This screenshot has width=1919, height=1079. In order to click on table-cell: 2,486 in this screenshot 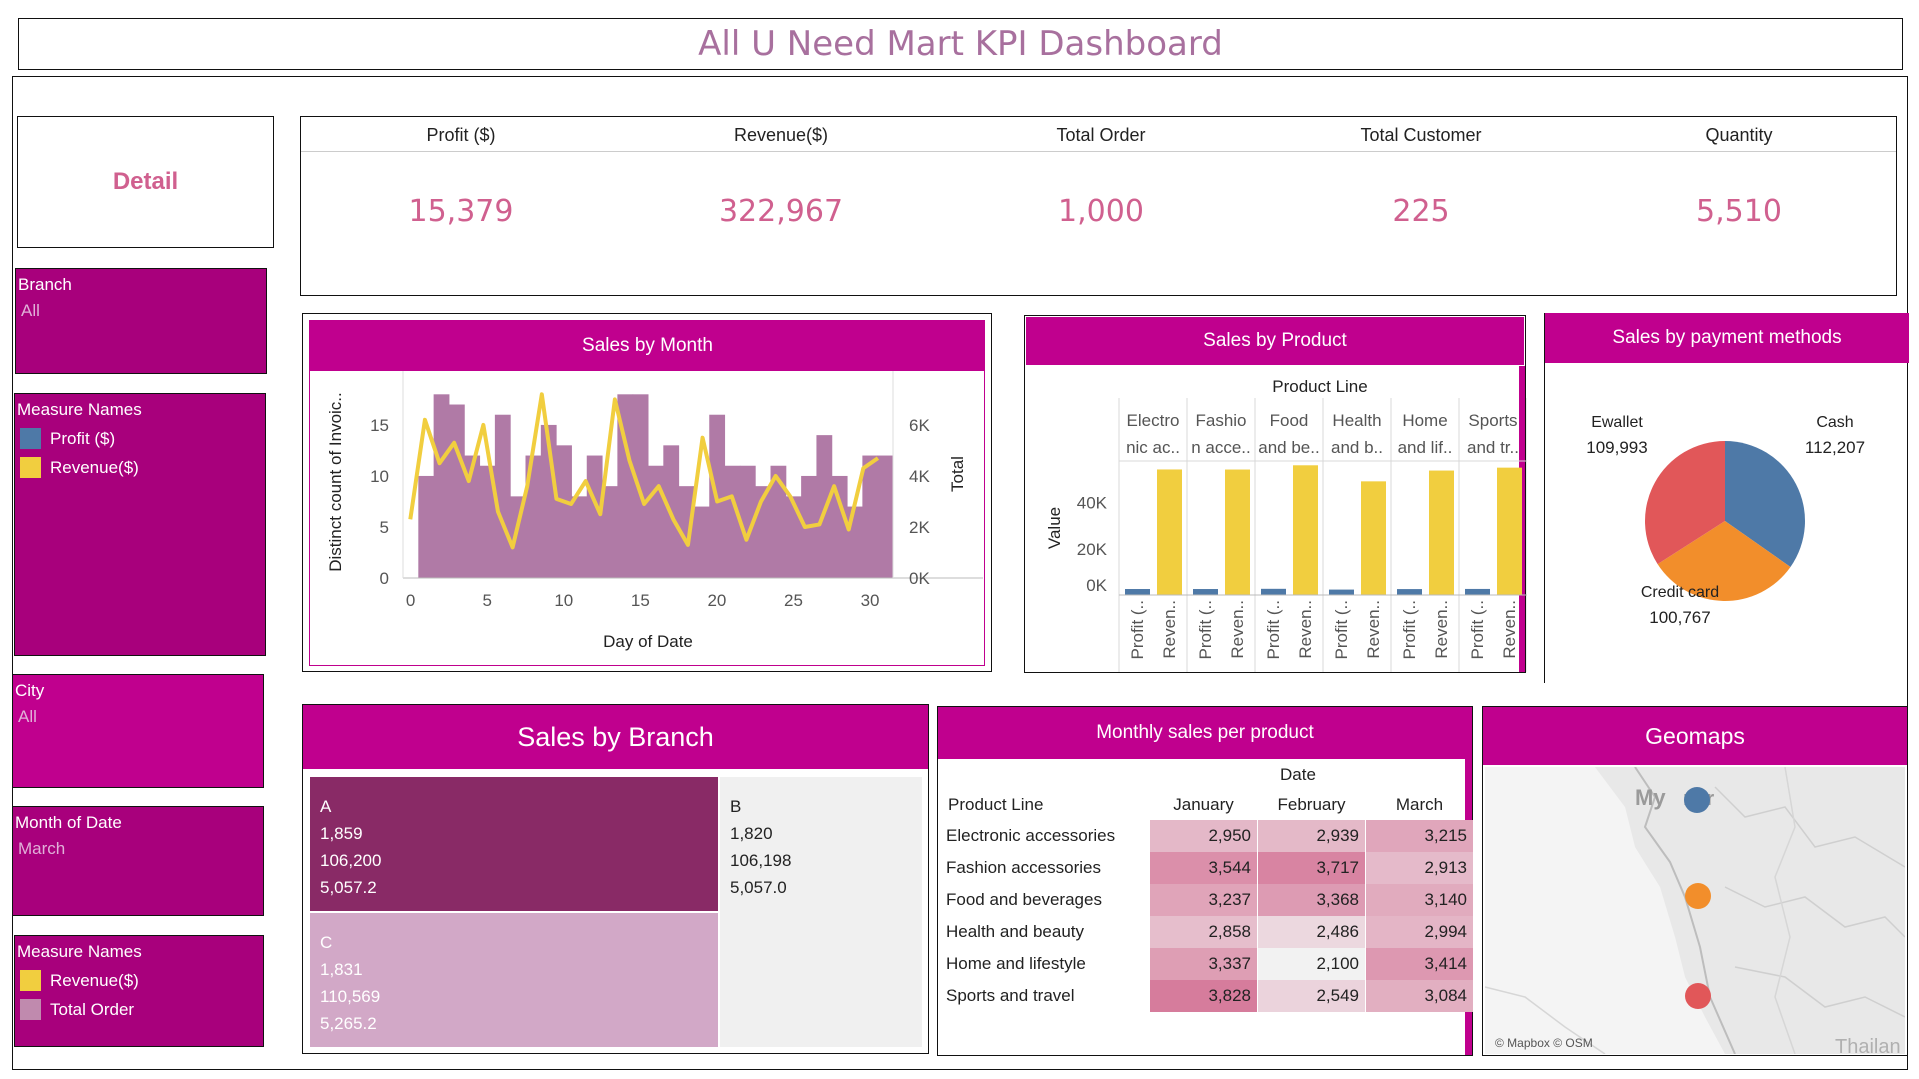, I will do `click(1311, 932)`.